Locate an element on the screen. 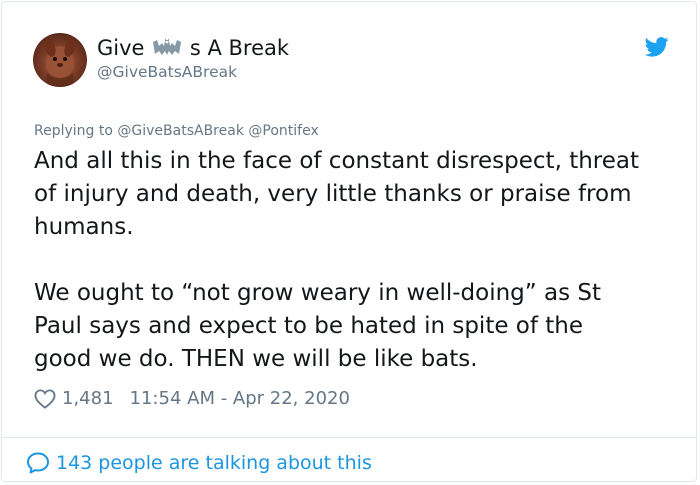 This screenshot has height=485, width=700. avatar is located at coordinates (60, 60).